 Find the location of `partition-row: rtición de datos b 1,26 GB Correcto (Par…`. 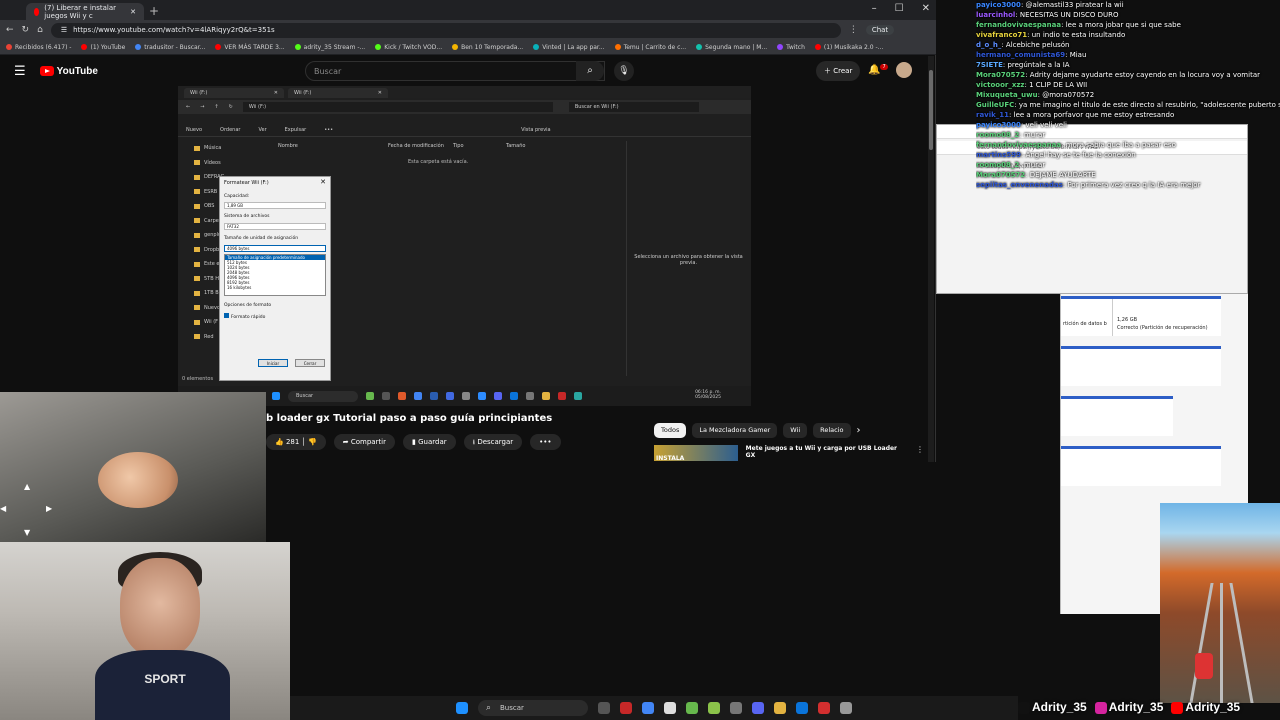

partition-row: rtición de datos b 1,26 GB Correcto (Par… is located at coordinates (1141, 316).